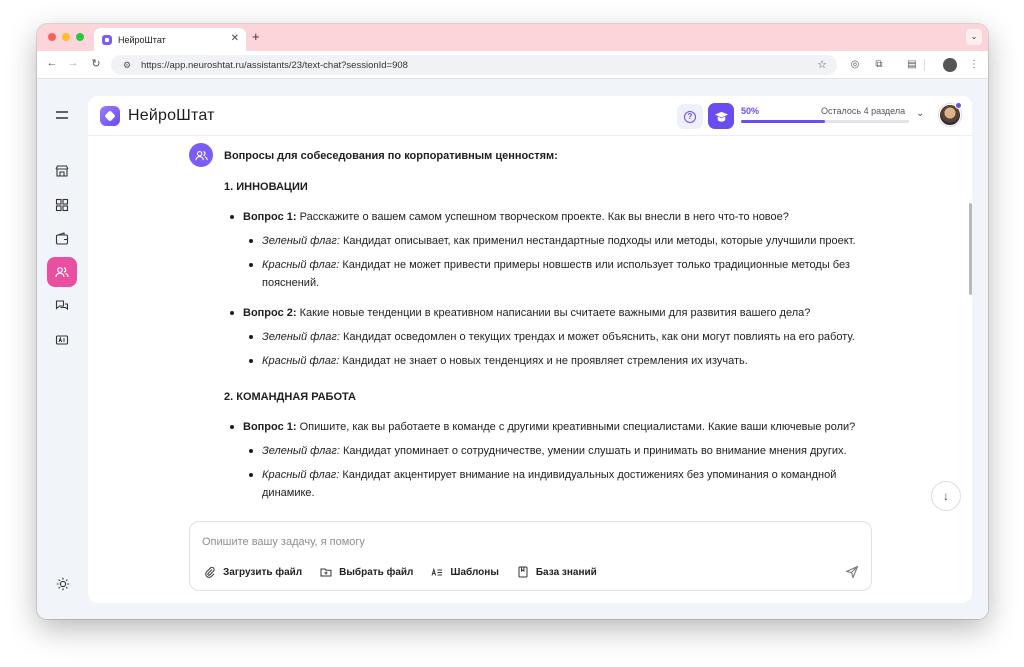  What do you see at coordinates (266, 187) in the screenshot?
I see `section-title: 1. ИННОВАЦИИ` at bounding box center [266, 187].